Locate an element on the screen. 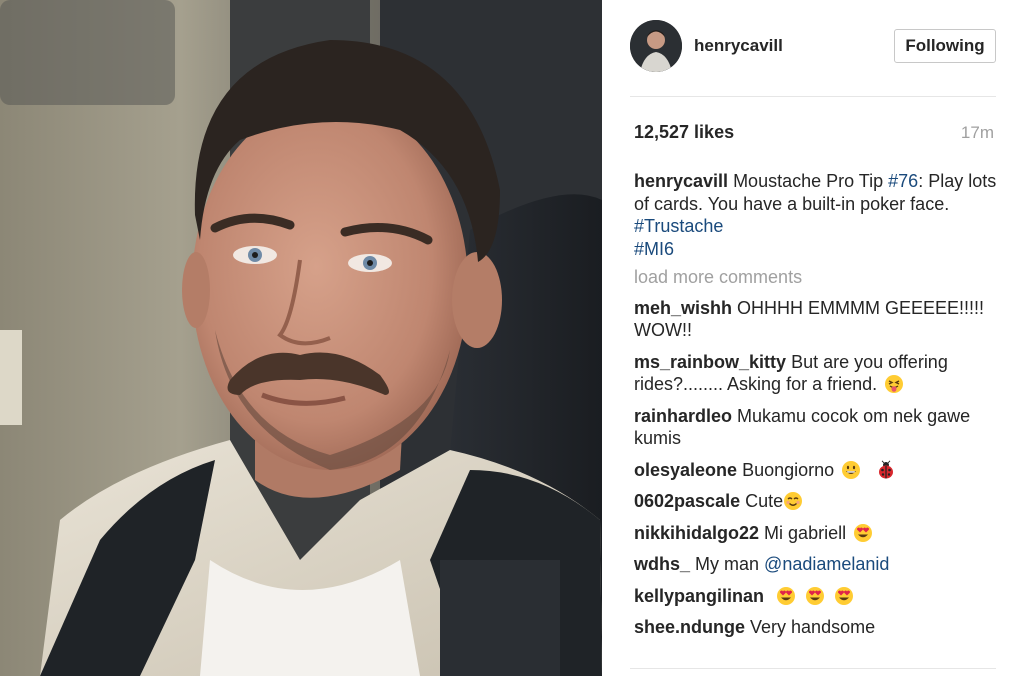 Image resolution: width=1024 pixels, height=676 pixels. post-timestamp: 17m is located at coordinates (977, 133).